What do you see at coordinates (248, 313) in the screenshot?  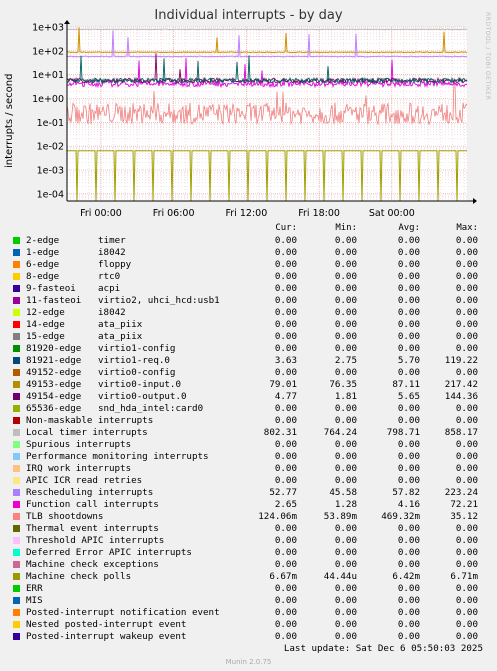 I see `legend-row: 12-edge i8042 0.00 0.00 0.00 0.00` at bounding box center [248, 313].